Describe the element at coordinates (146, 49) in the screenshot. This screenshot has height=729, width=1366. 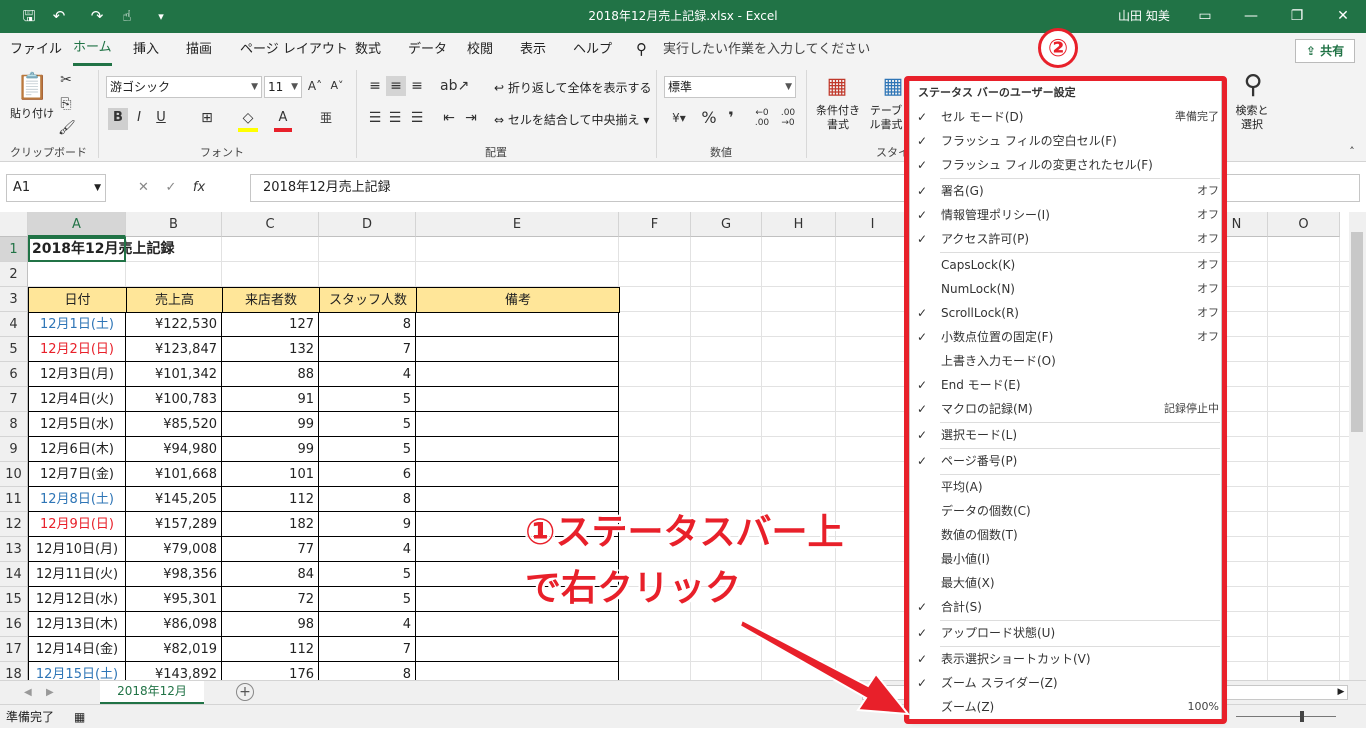
I see `tab-insert: 挿入` at that location.